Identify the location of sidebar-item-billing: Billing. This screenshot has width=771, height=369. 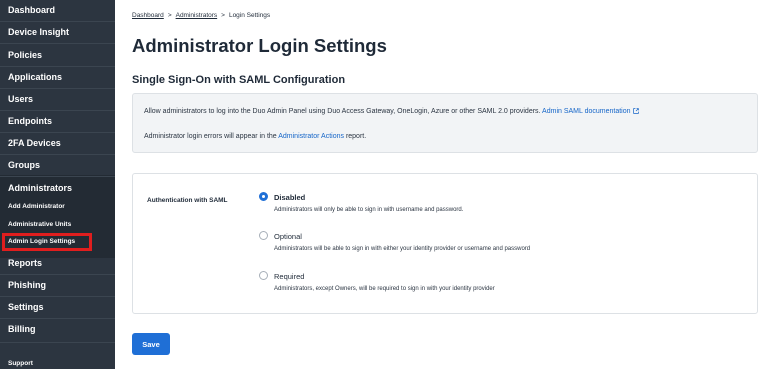
(22, 329).